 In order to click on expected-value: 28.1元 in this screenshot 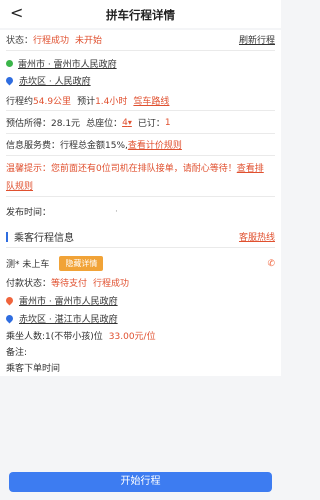, I will do `click(66, 124)`.